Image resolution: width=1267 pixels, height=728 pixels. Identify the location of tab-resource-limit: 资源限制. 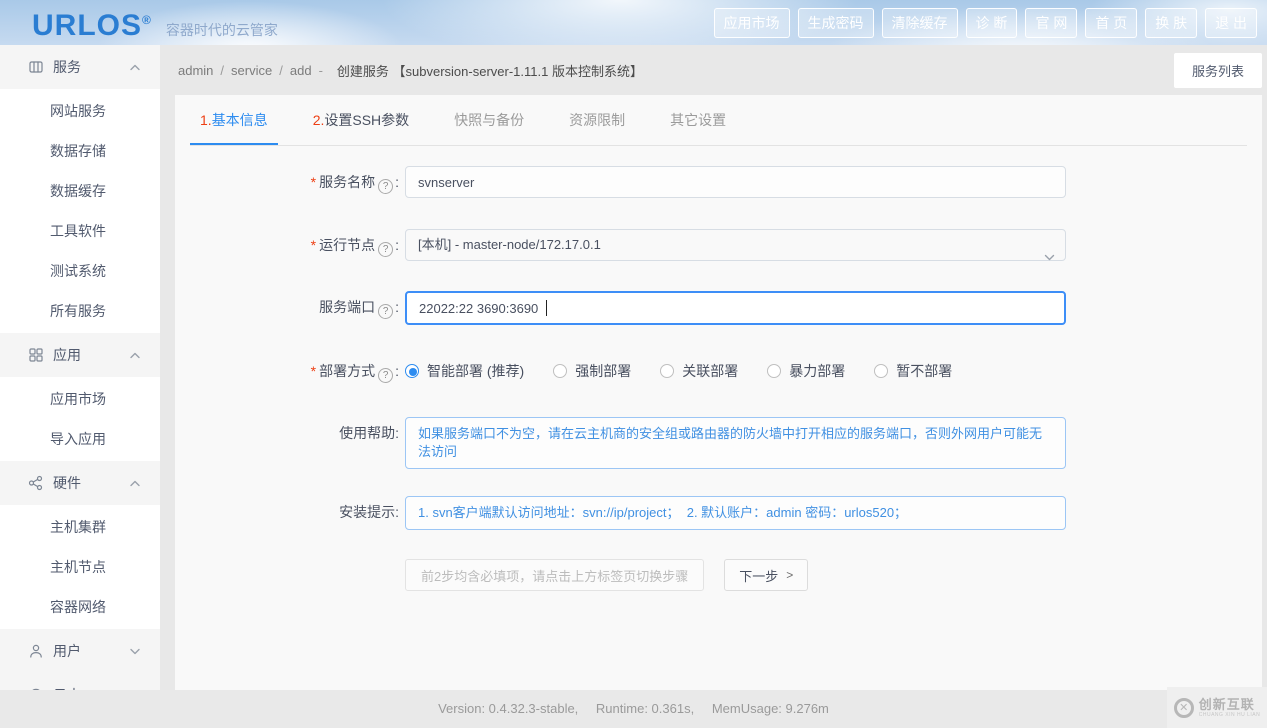
(597, 120).